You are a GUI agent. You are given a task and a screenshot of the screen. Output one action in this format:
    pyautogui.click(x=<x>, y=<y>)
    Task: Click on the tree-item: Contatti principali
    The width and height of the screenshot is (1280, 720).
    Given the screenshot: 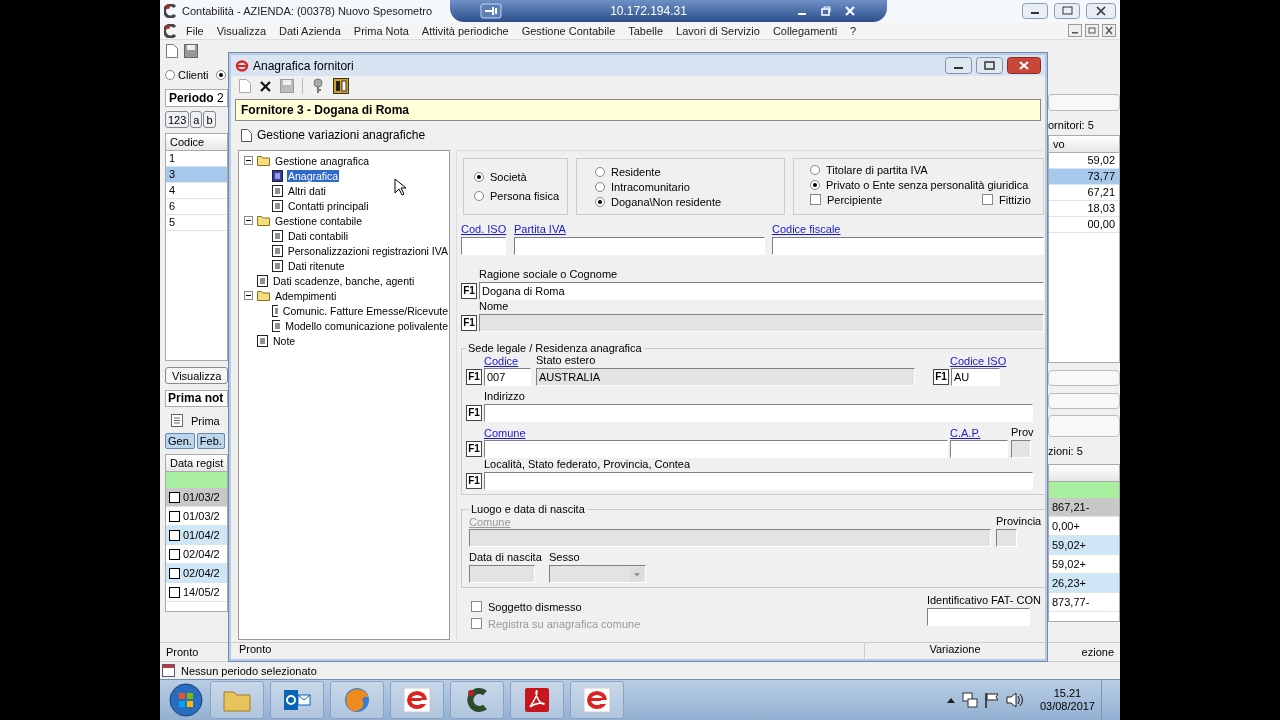 What is the action you would take?
    pyautogui.click(x=328, y=205)
    